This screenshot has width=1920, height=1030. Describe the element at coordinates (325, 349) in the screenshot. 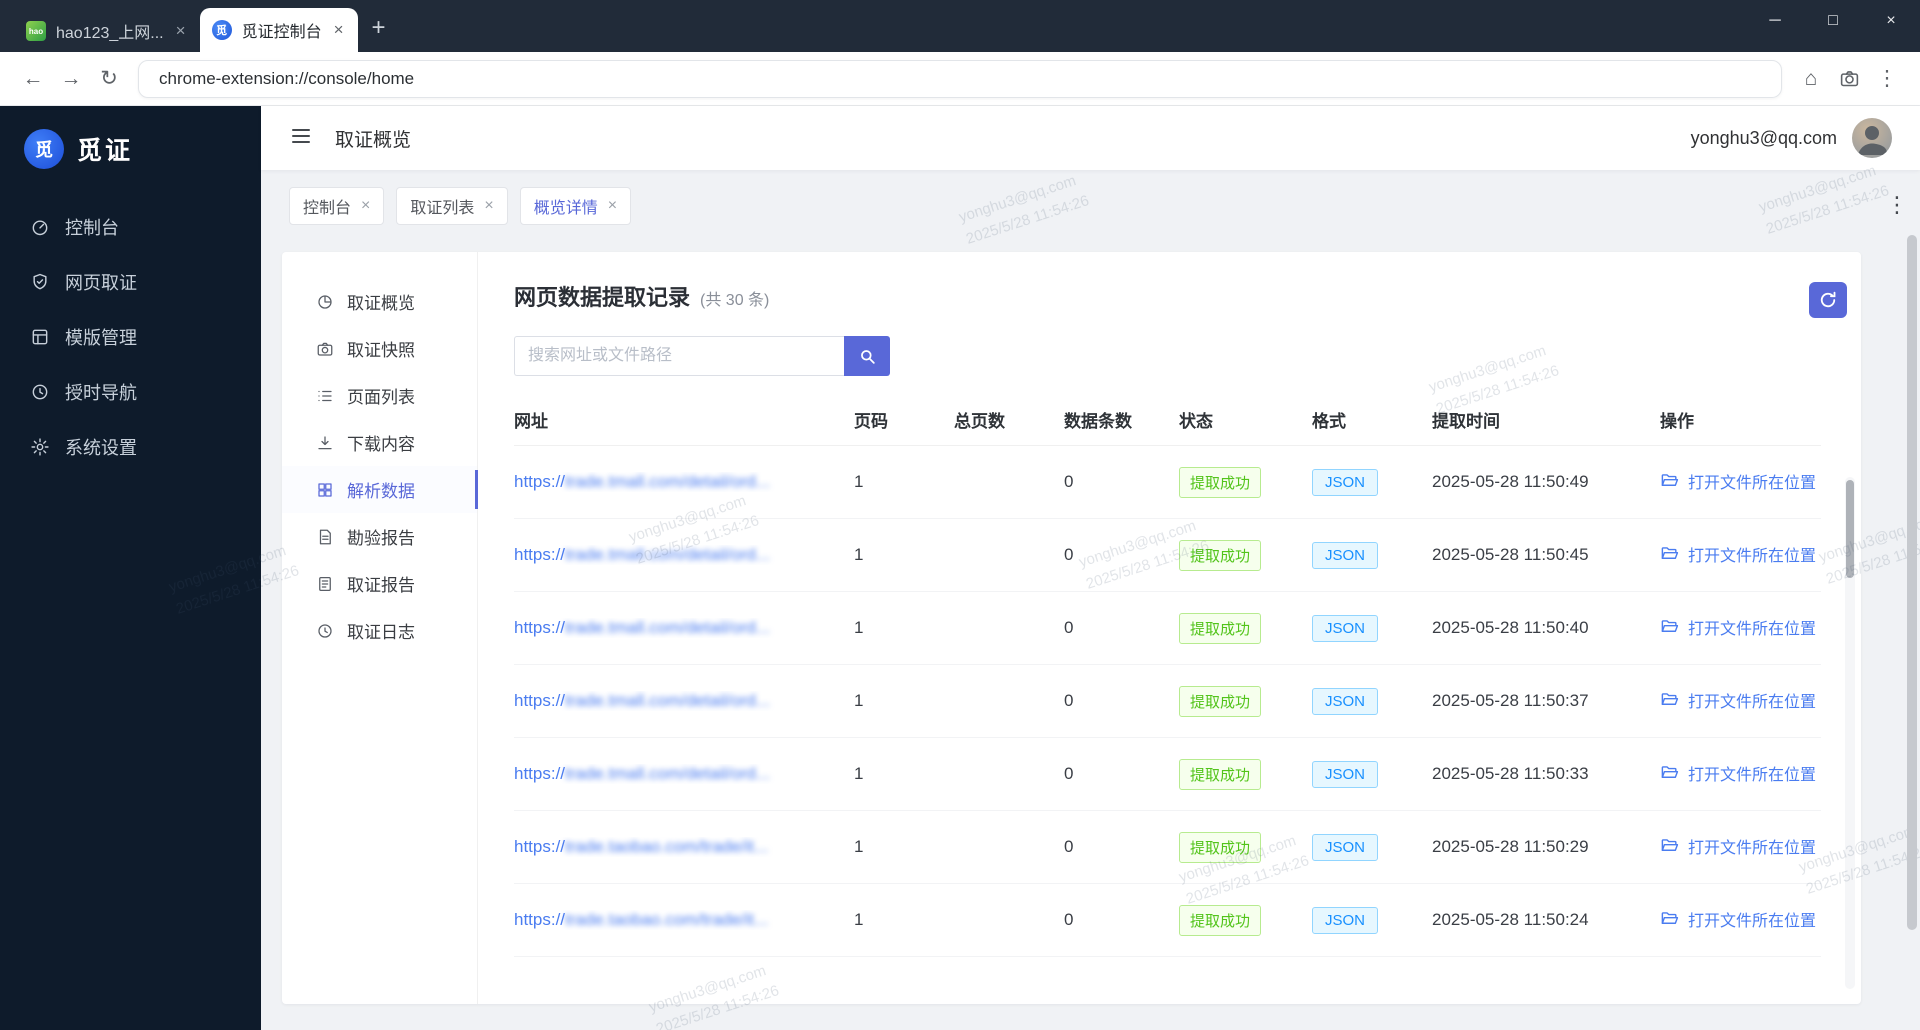

I see `camera-icon` at that location.